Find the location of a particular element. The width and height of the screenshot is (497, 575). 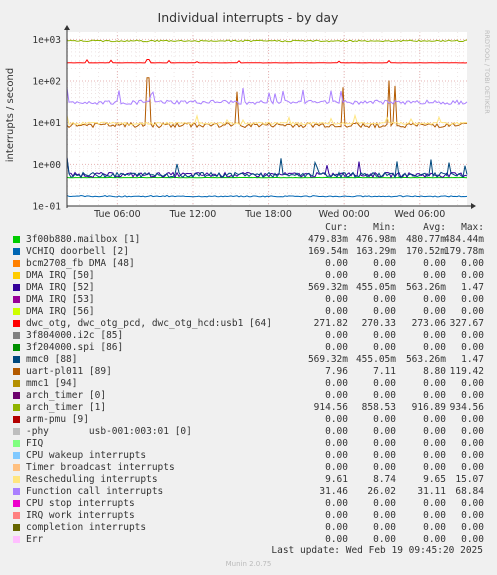

legend-label: DMA IRQ [50] is located at coordinates (60, 275).